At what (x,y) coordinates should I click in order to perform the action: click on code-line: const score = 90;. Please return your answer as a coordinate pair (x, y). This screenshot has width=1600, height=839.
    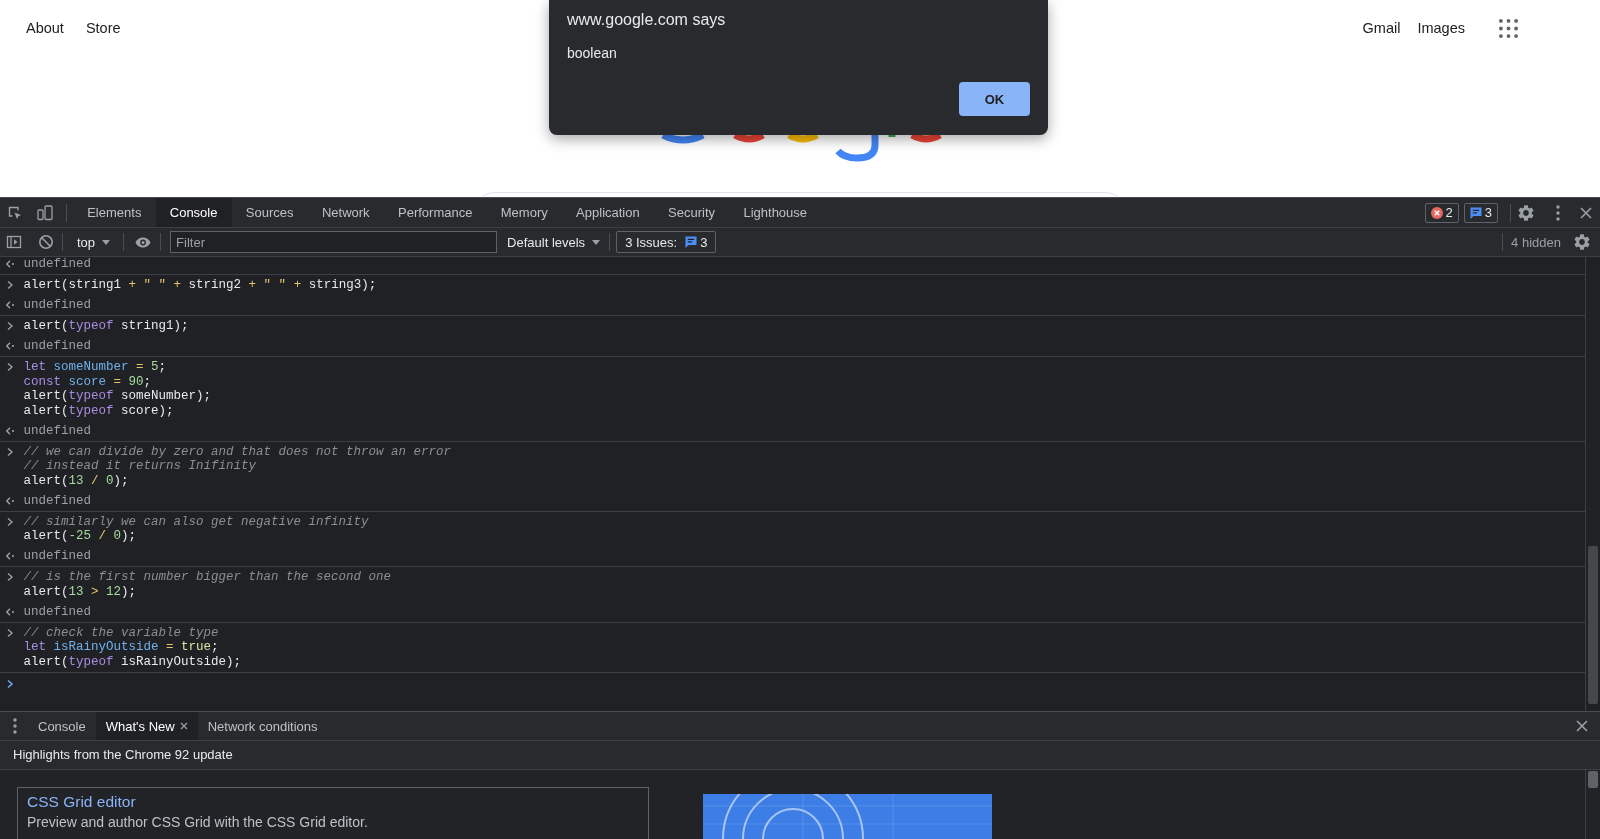
    Looking at the image, I should click on (88, 381).